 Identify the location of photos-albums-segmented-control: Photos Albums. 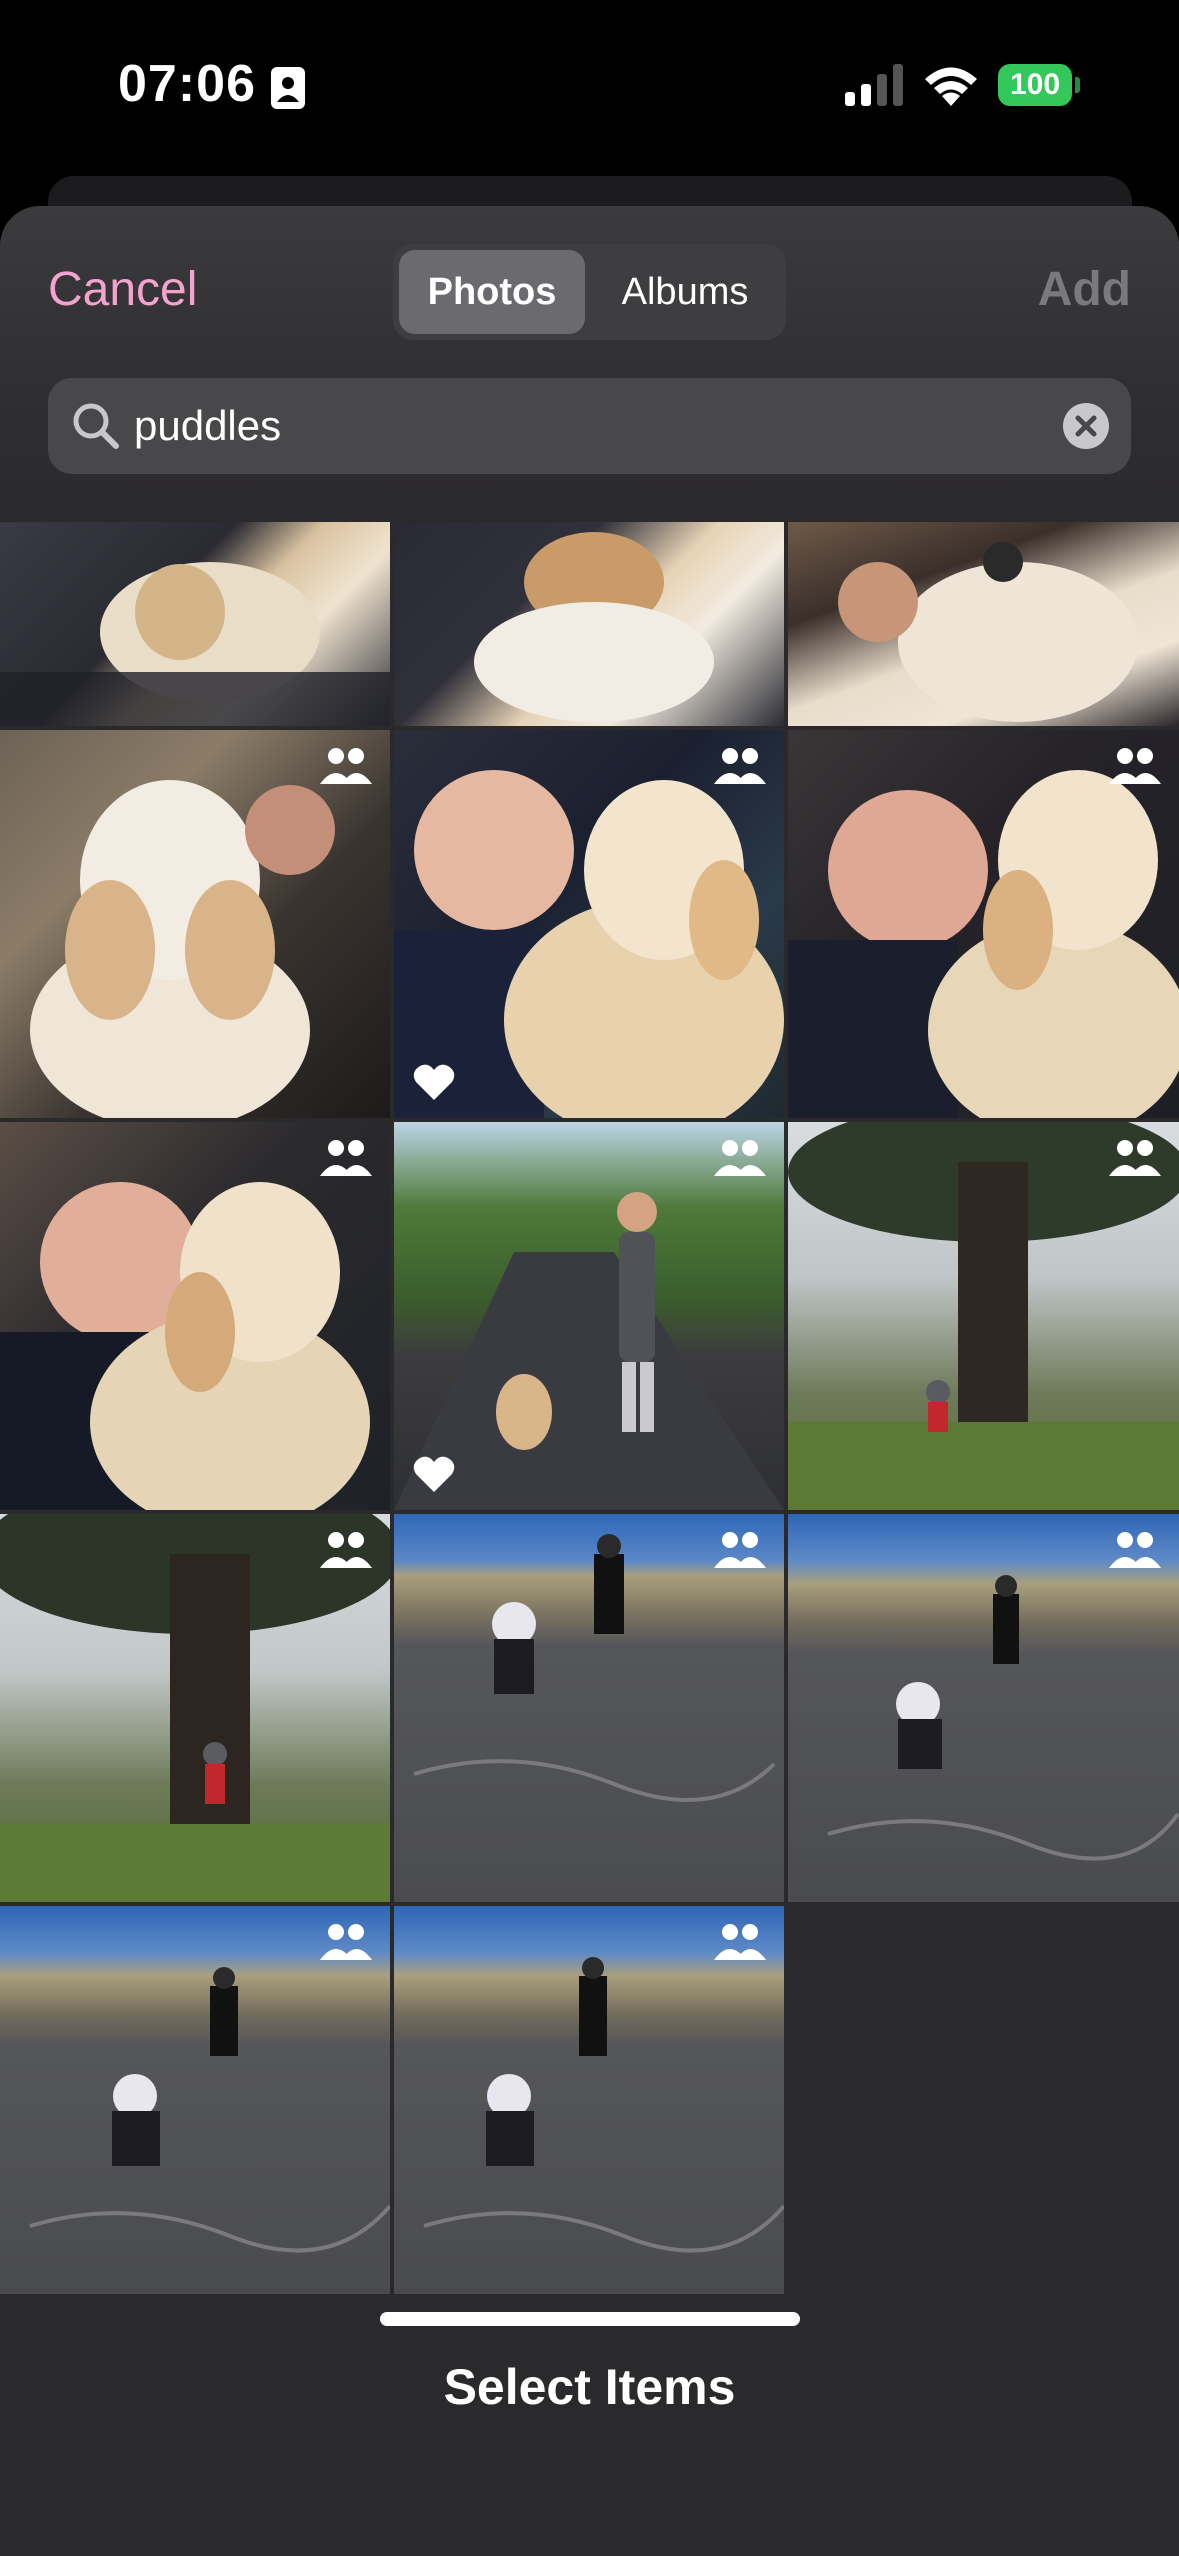
(589, 292).